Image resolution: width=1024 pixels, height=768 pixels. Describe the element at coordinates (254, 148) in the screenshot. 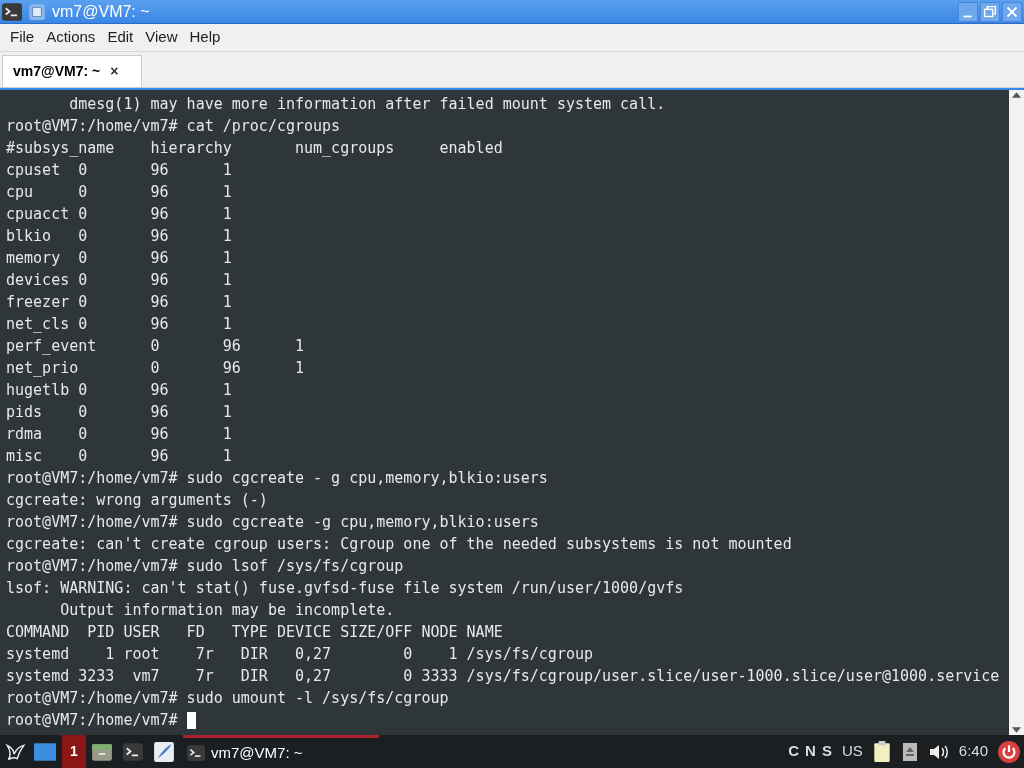

I see `terminal-line: #subsys_name hierarchy num_cgroups enabled` at that location.